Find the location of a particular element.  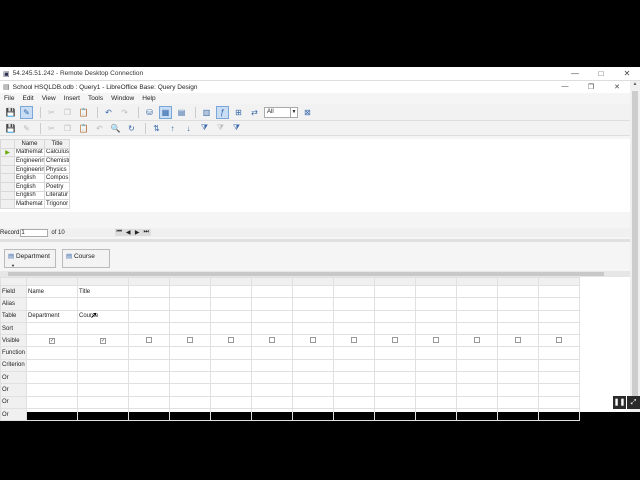

menu-file: File is located at coordinates (9, 98).